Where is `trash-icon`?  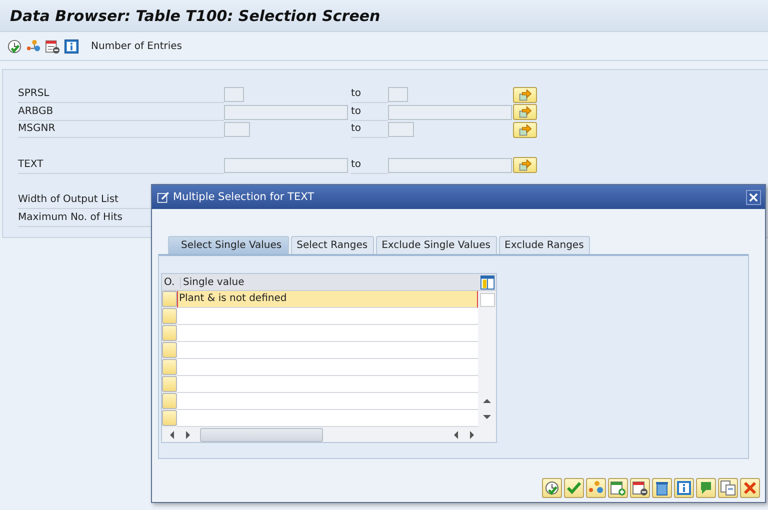
trash-icon is located at coordinates (662, 488).